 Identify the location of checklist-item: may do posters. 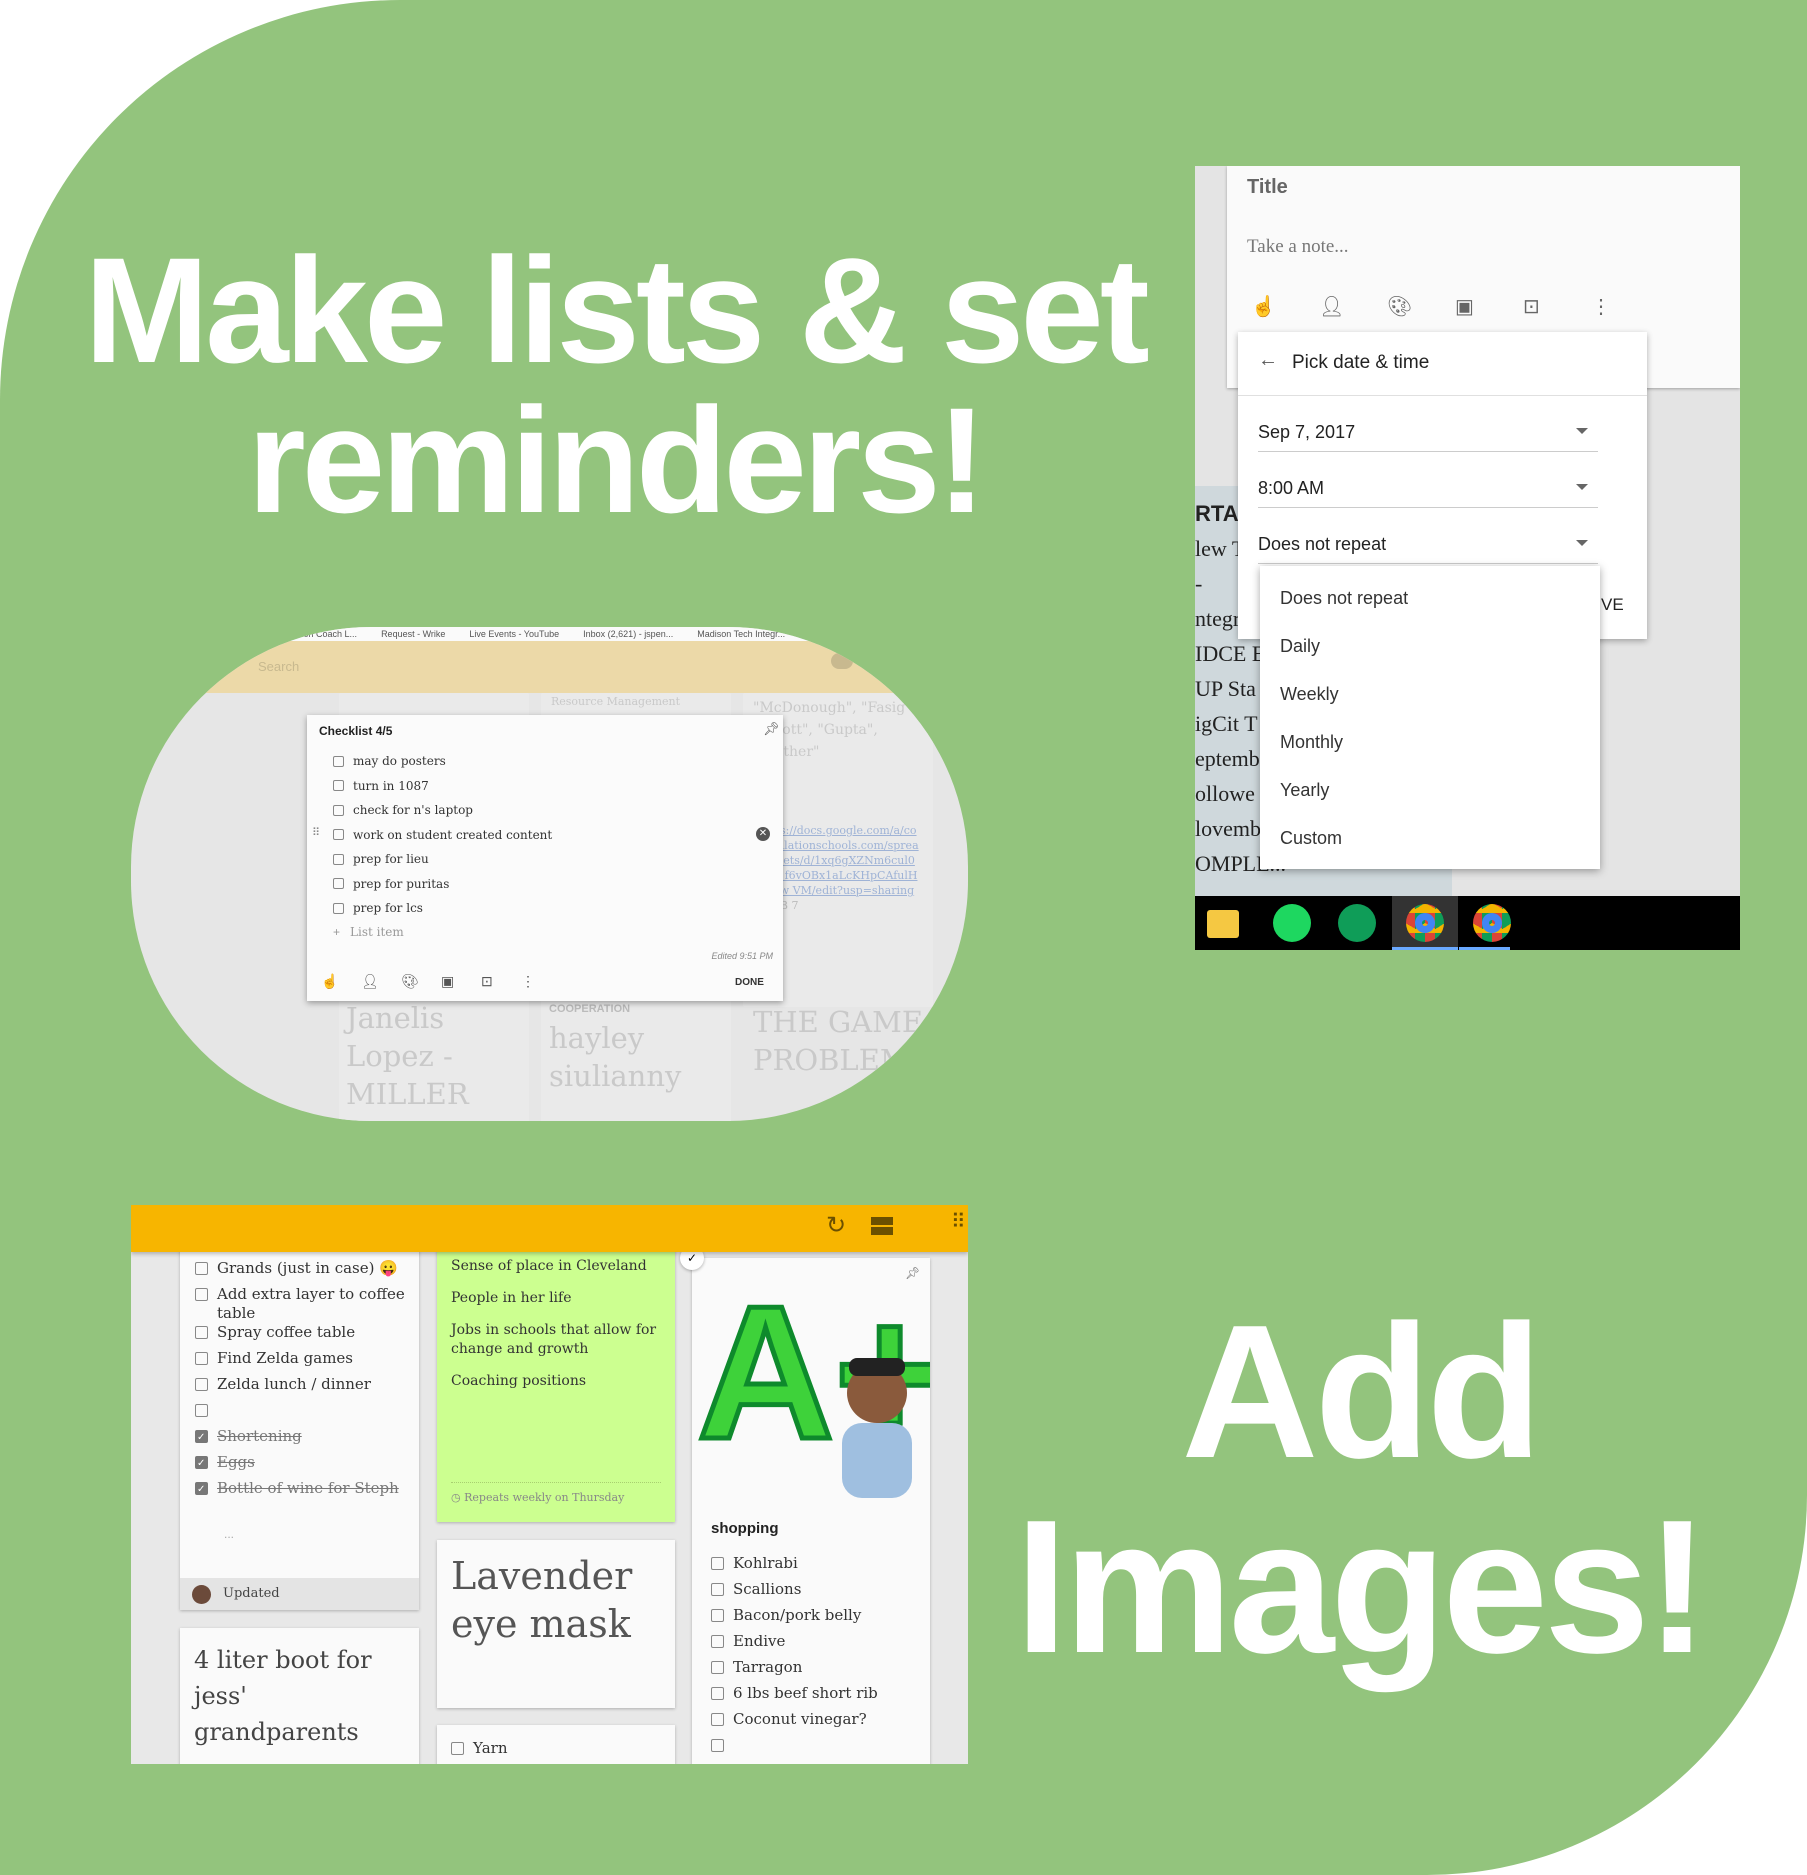
(389, 761).